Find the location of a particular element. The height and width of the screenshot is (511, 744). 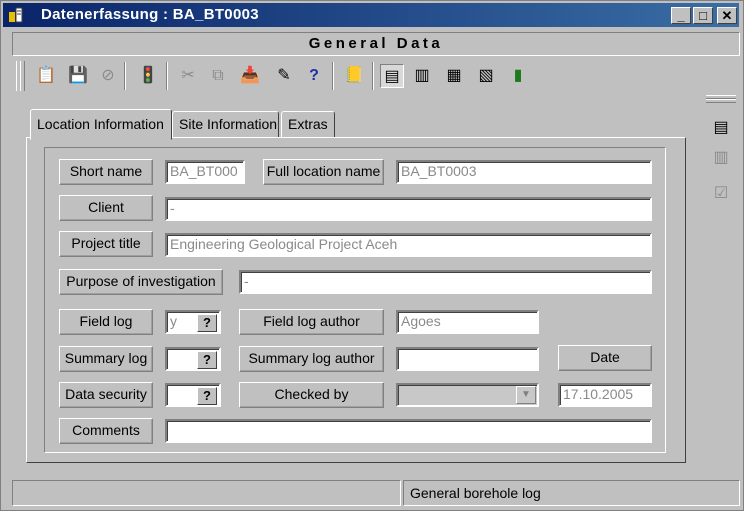

comments-field is located at coordinates (408, 431).